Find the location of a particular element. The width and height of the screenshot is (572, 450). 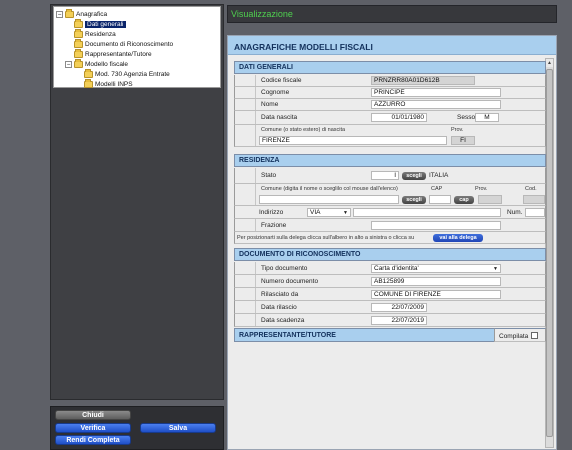

tree-item-mod-730: Mod. 730 Agenzia Entrate is located at coordinates (127, 73).